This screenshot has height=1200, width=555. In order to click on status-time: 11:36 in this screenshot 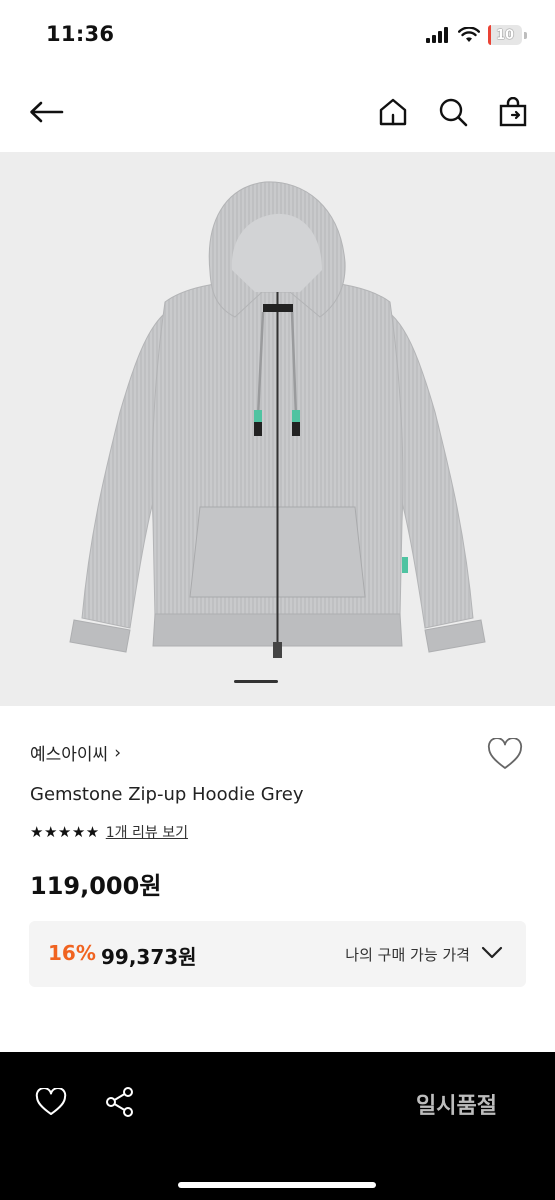, I will do `click(80, 34)`.